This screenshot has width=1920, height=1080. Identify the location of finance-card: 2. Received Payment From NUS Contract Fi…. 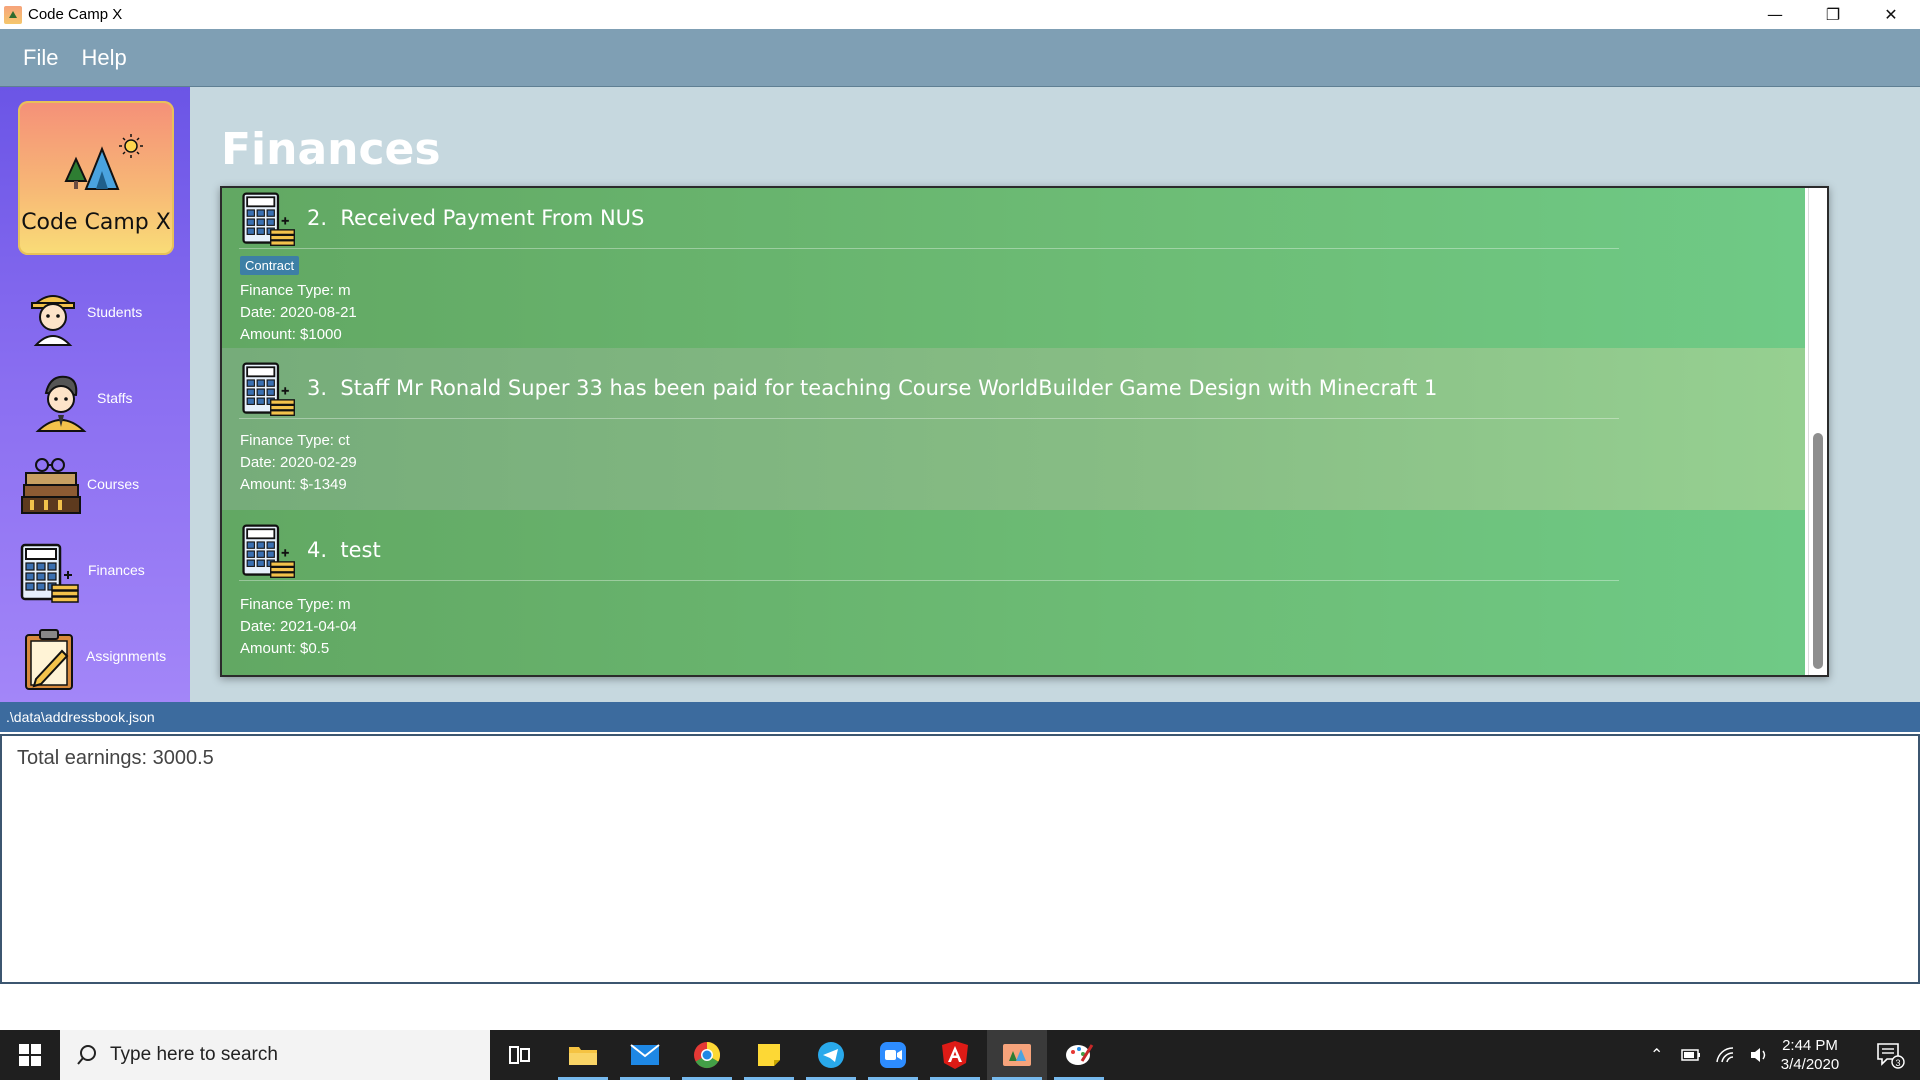
(1013, 268).